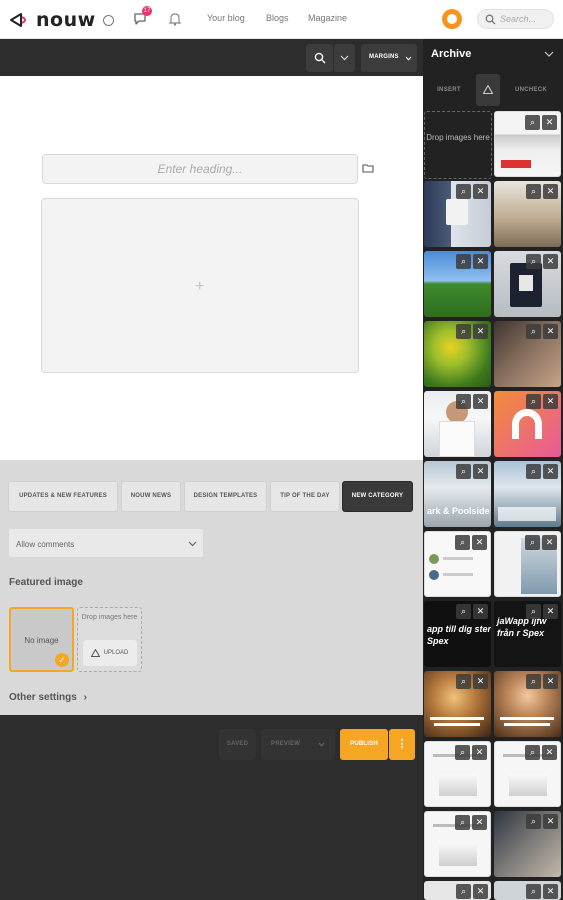  What do you see at coordinates (41, 639) in the screenshot?
I see `featured-image-slot: No image ✓` at bounding box center [41, 639].